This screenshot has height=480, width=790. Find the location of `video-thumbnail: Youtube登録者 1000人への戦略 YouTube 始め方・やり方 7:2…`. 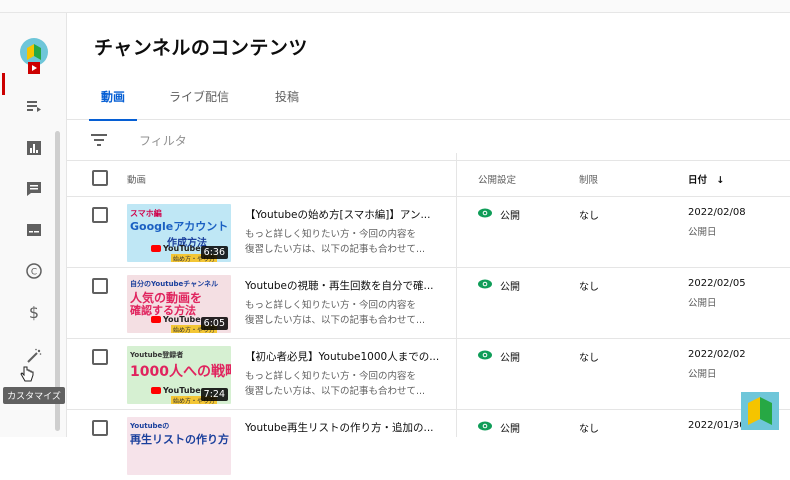

video-thumbnail: Youtube登録者 1000人への戦略 YouTube 始め方・やり方 7:2… is located at coordinates (179, 375).